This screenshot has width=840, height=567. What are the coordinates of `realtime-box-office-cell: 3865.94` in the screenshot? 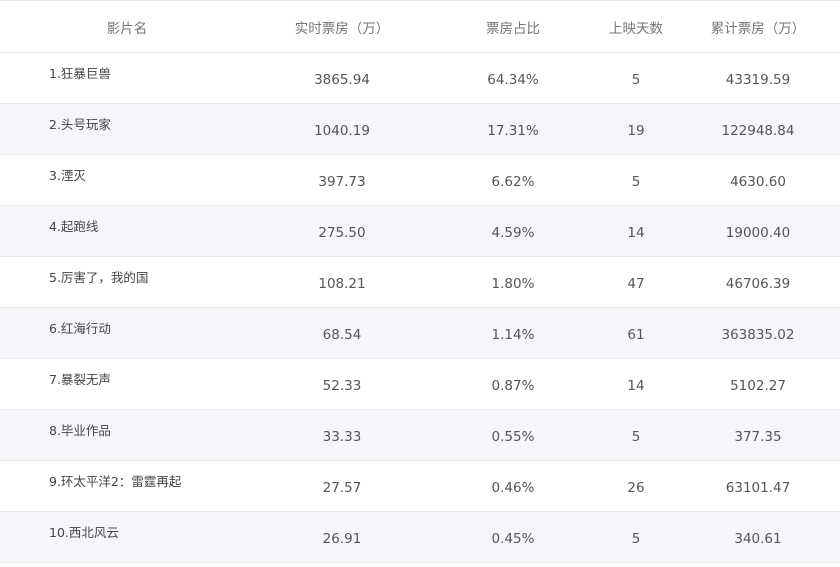 It's located at (342, 80).